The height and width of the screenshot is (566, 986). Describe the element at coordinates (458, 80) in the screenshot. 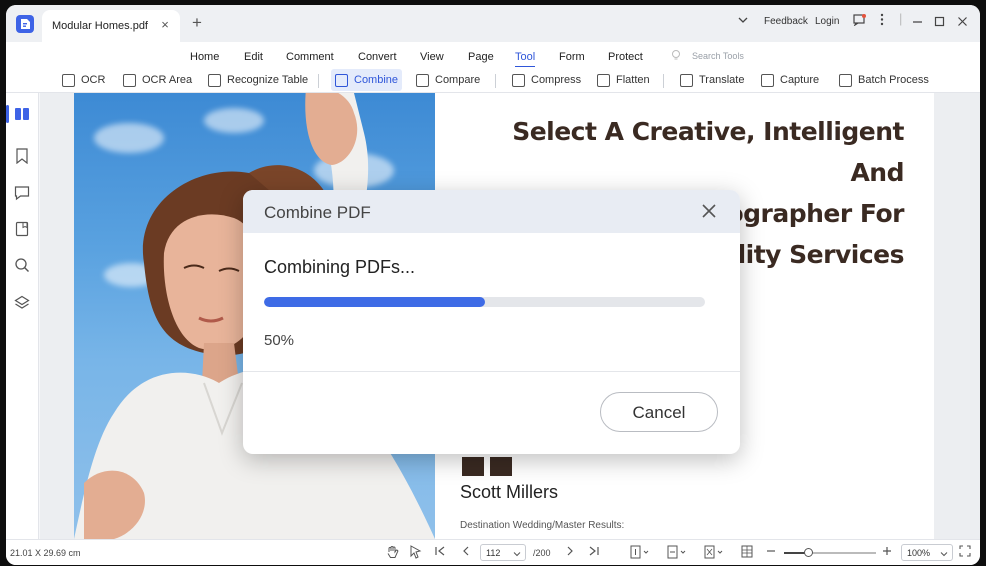

I see `compare-label: Compare` at that location.